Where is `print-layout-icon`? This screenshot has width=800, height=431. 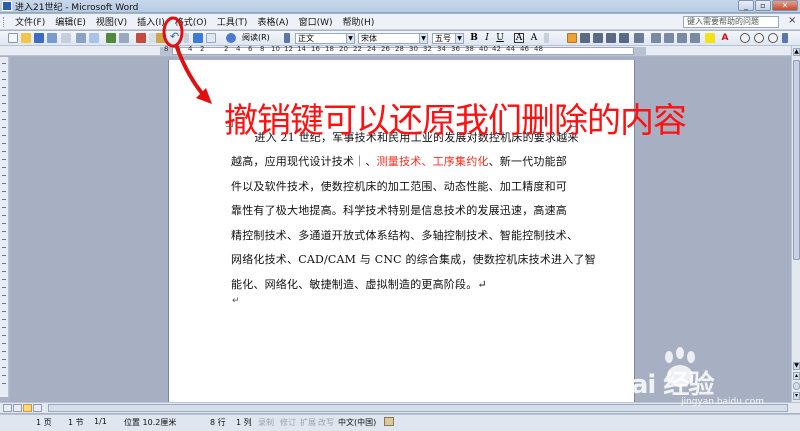 print-layout-icon is located at coordinates (27, 408).